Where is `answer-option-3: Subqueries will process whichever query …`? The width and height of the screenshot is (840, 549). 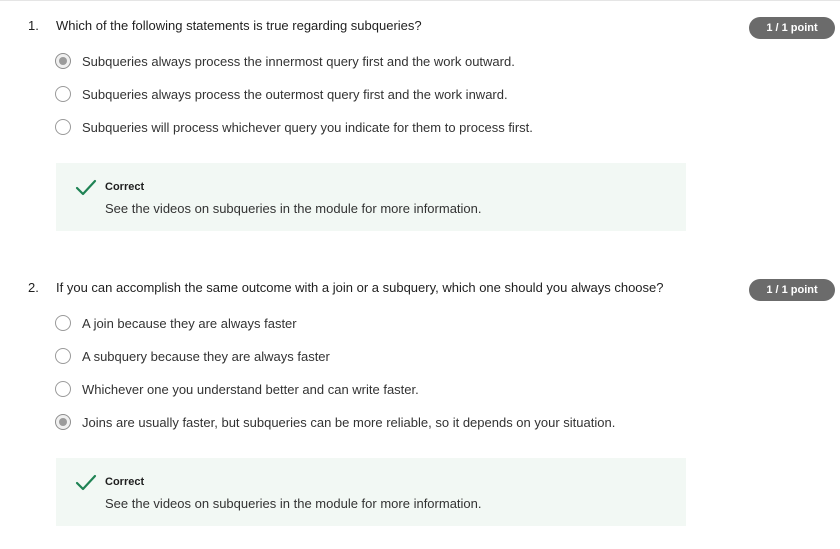
answer-option-3: Subqueries will process whichever query … is located at coordinates (294, 127).